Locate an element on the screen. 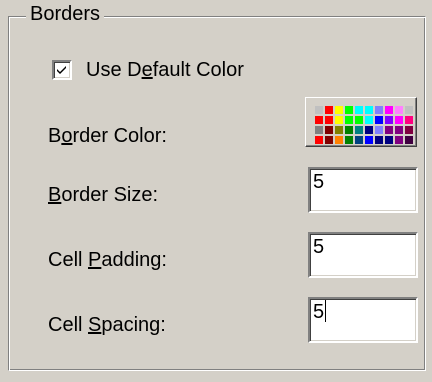 This screenshot has width=432, height=382. group-title: Borders is located at coordinates (65, 14).